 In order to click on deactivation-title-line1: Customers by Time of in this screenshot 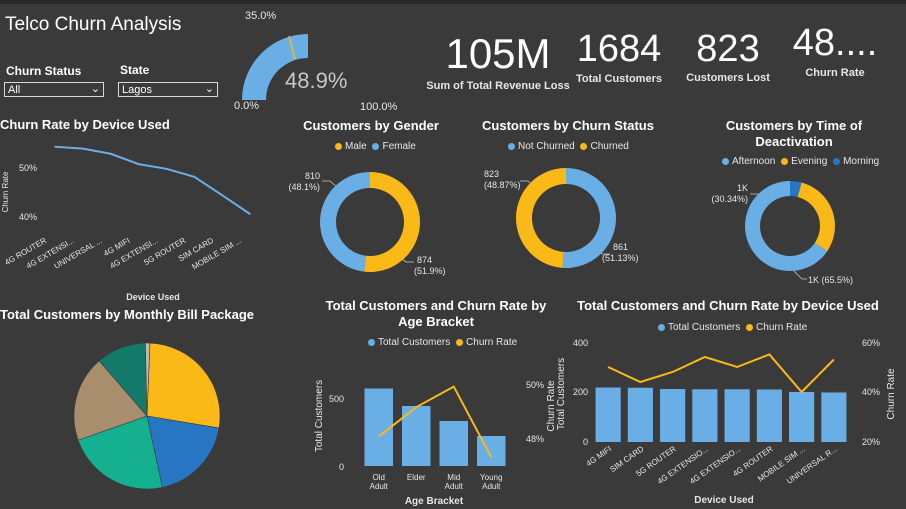, I will do `click(794, 125)`.